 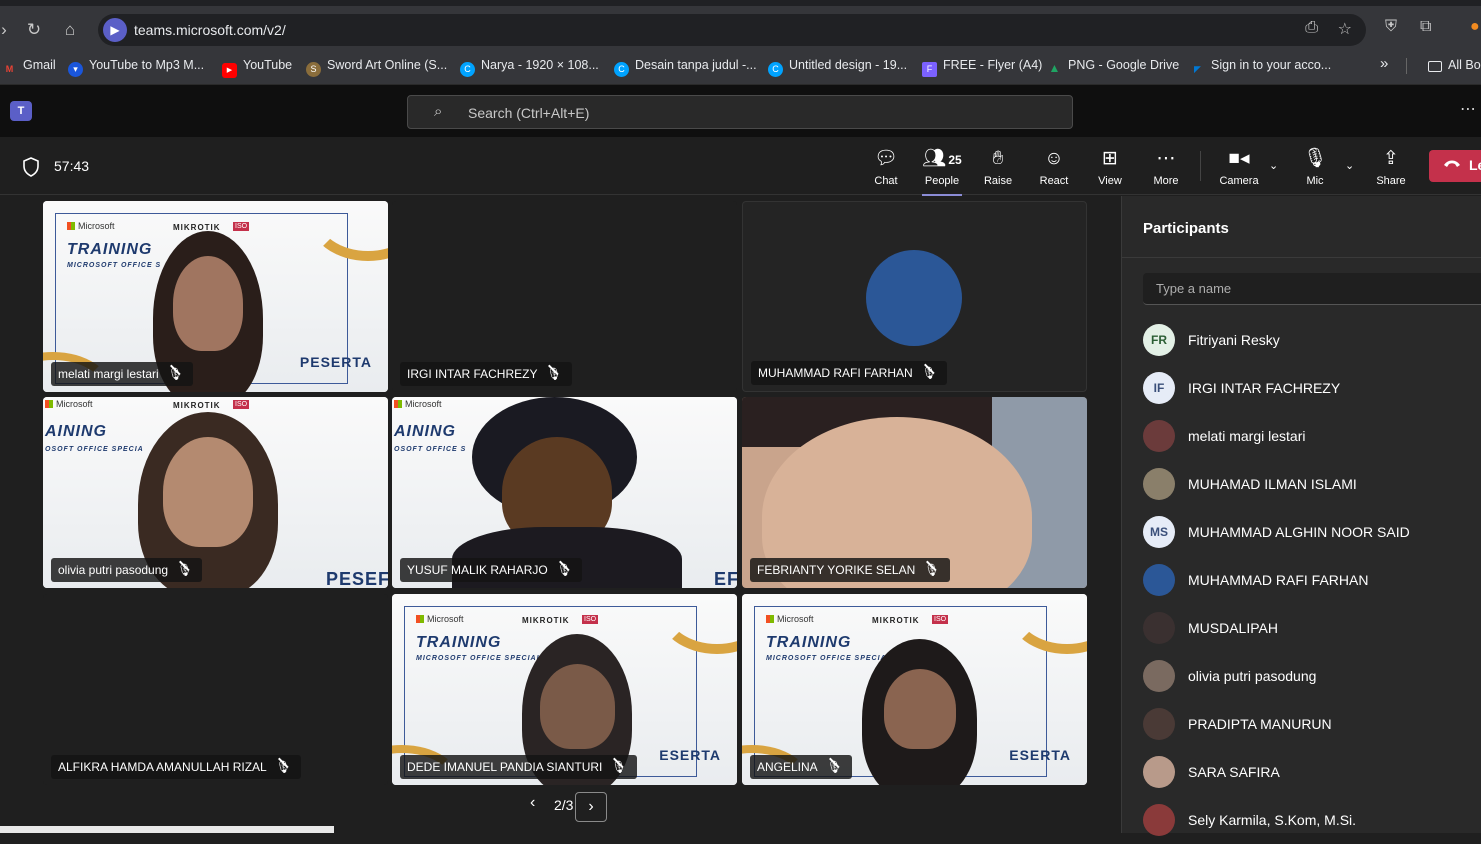 I want to click on view-button: ⊞ View, so click(x=1110, y=167).